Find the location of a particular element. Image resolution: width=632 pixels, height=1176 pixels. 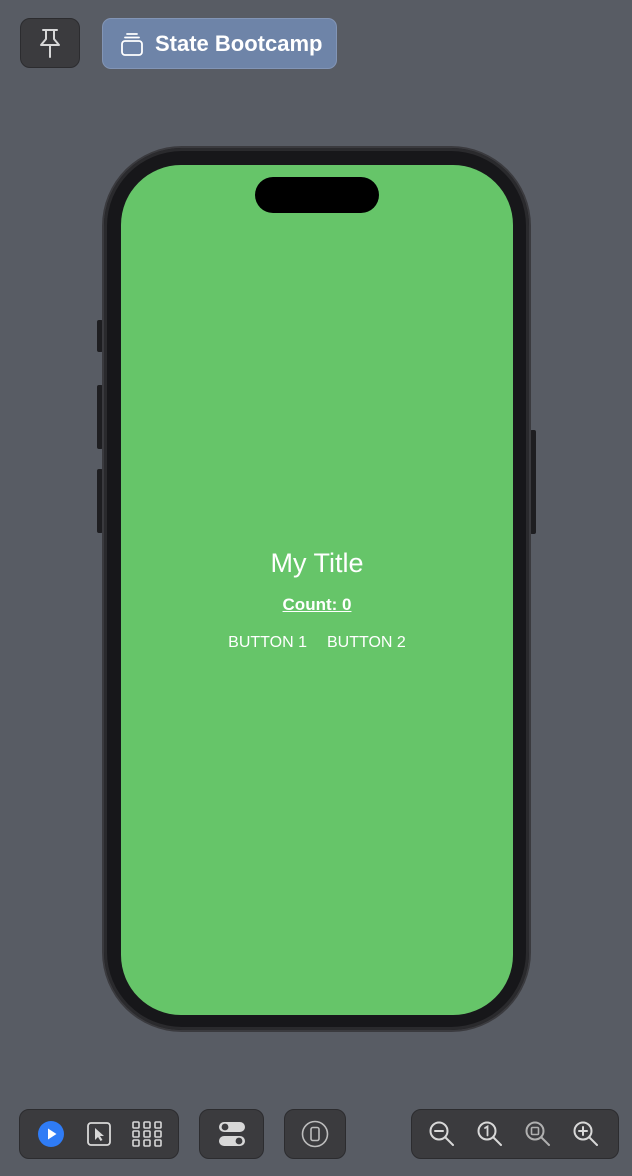

pin-icon is located at coordinates (50, 43).